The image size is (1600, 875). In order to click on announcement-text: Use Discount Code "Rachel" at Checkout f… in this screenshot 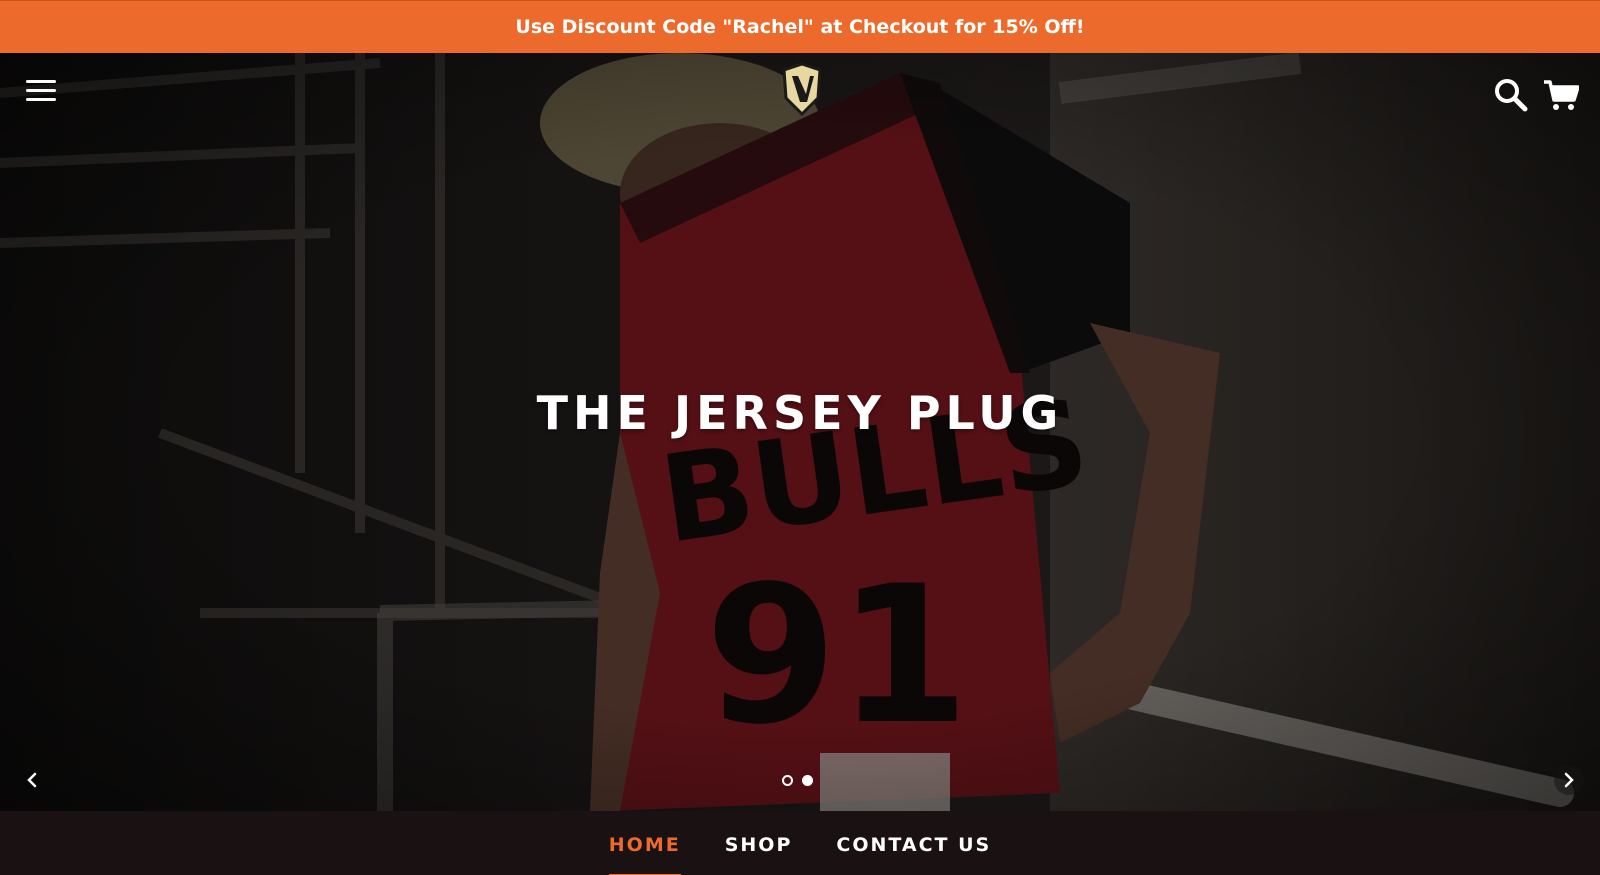, I will do `click(800, 27)`.